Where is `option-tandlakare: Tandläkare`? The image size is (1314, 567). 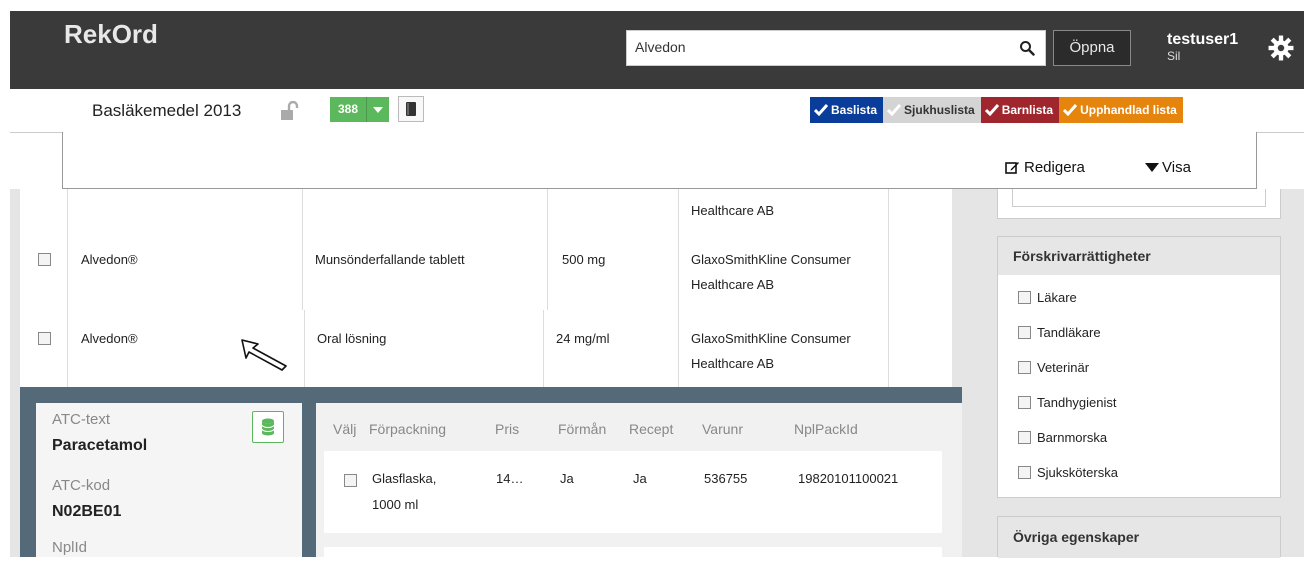
option-tandlakare: Tandläkare is located at coordinates (1059, 332).